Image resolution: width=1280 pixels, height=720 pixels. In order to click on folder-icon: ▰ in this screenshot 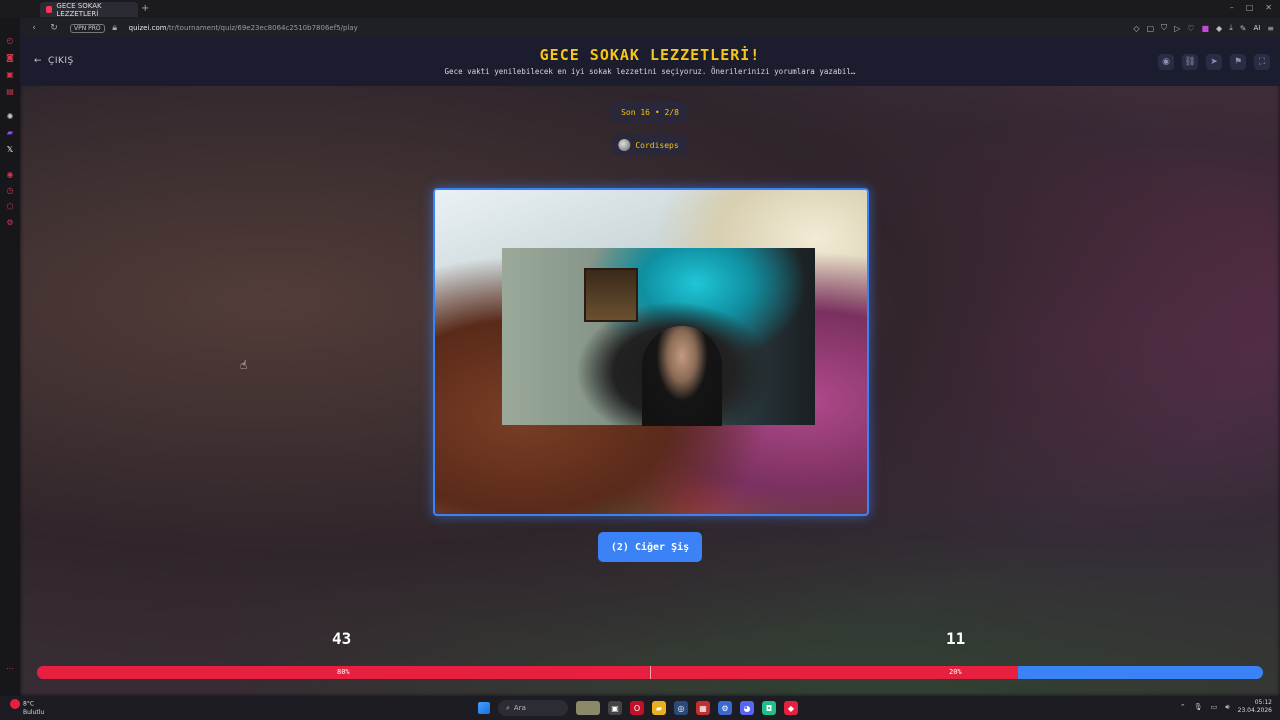, I will do `click(659, 708)`.